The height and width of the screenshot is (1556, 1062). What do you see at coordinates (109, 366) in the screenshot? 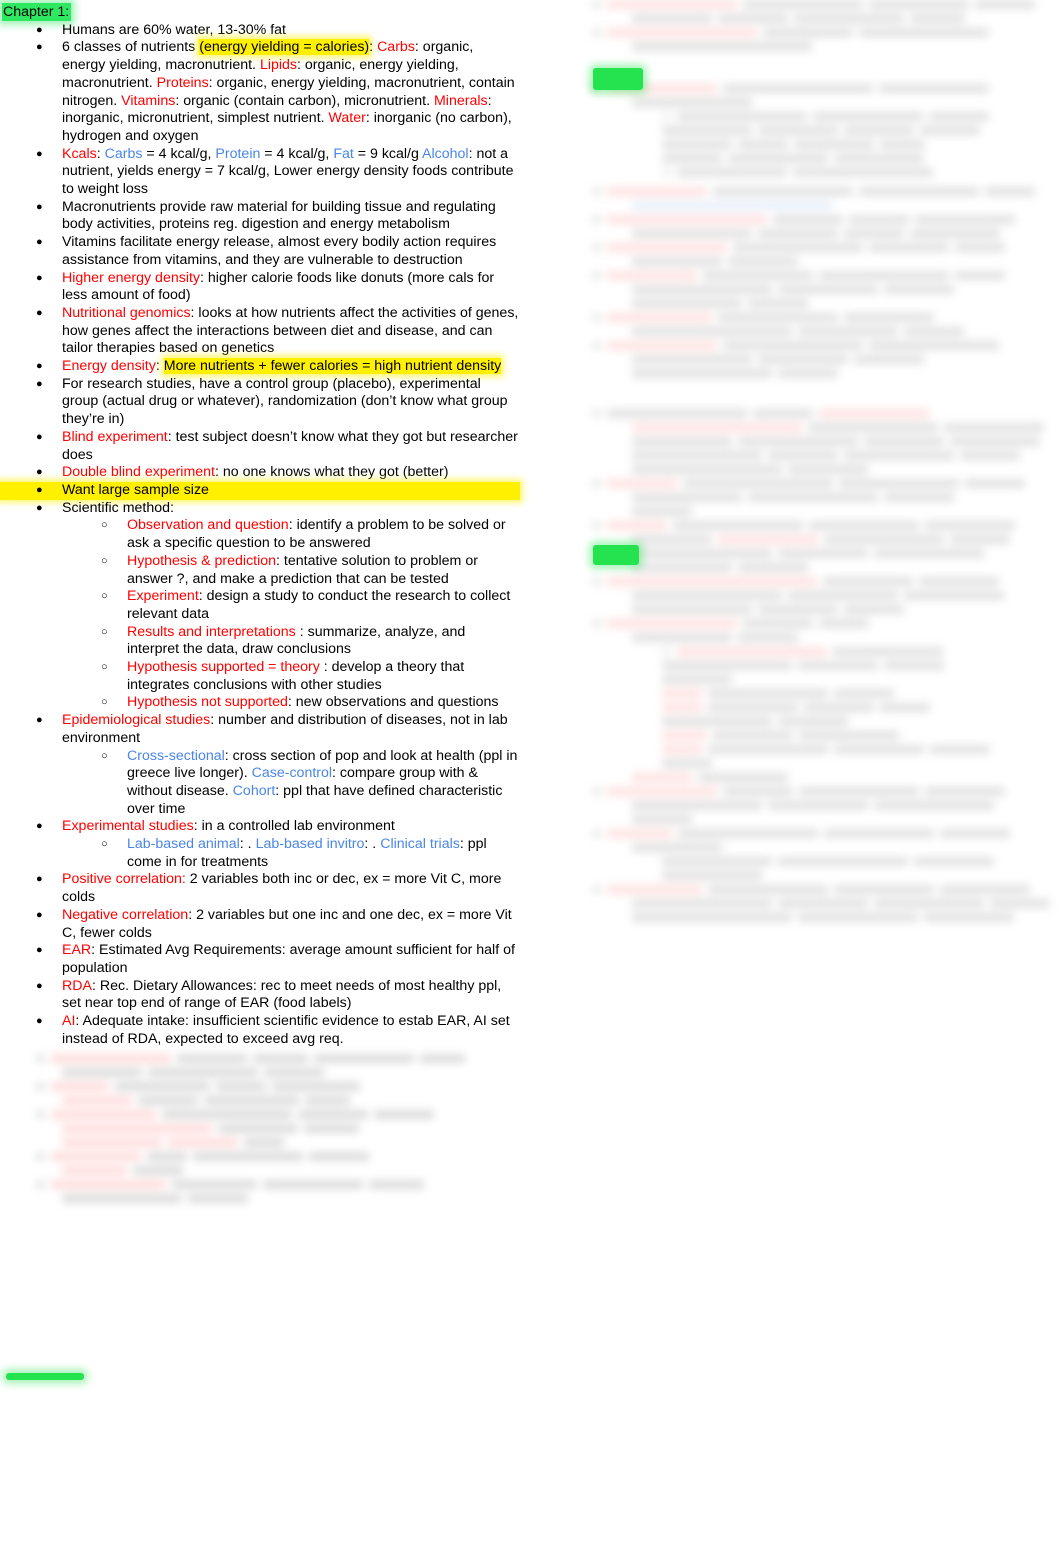
I see `term-energy-density: Energy density` at bounding box center [109, 366].